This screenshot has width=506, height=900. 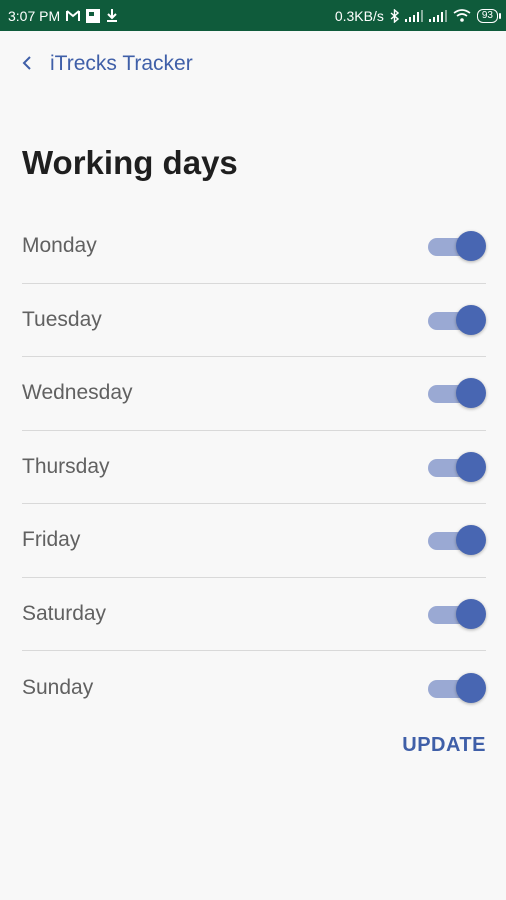 What do you see at coordinates (394, 15) in the screenshot?
I see `bluetooth-icon` at bounding box center [394, 15].